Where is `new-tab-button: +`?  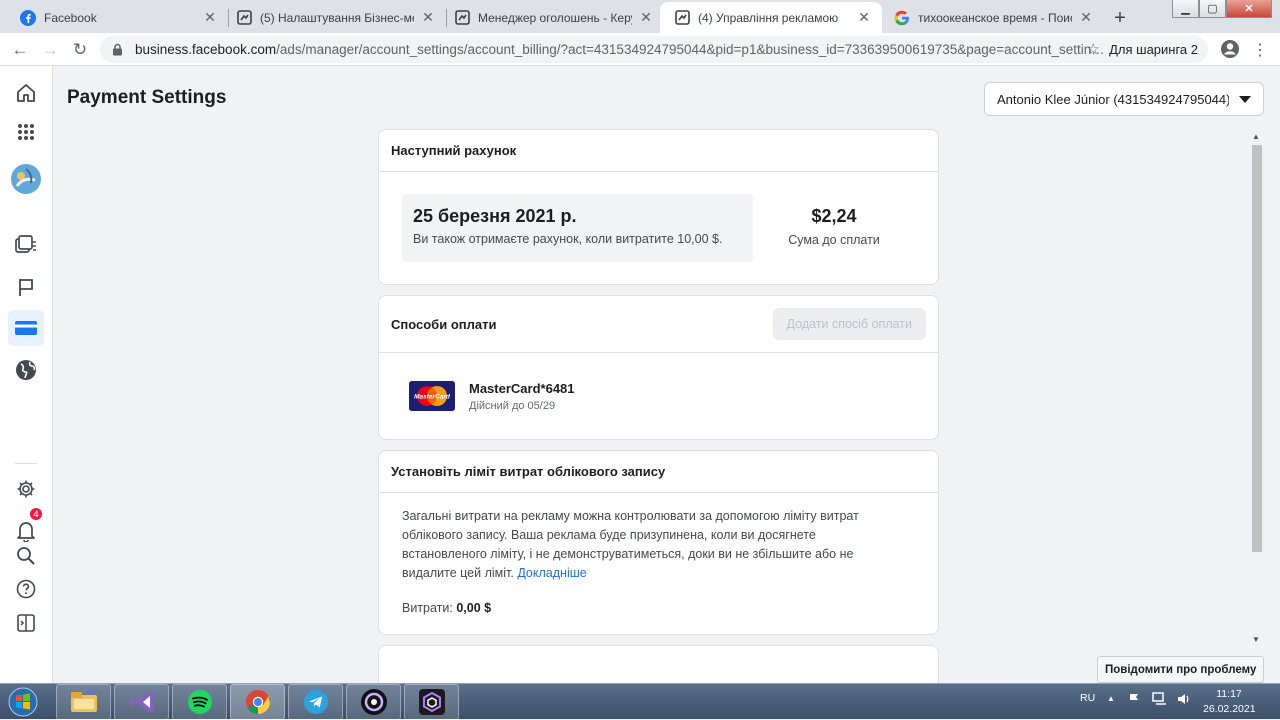 new-tab-button: + is located at coordinates (1120, 18).